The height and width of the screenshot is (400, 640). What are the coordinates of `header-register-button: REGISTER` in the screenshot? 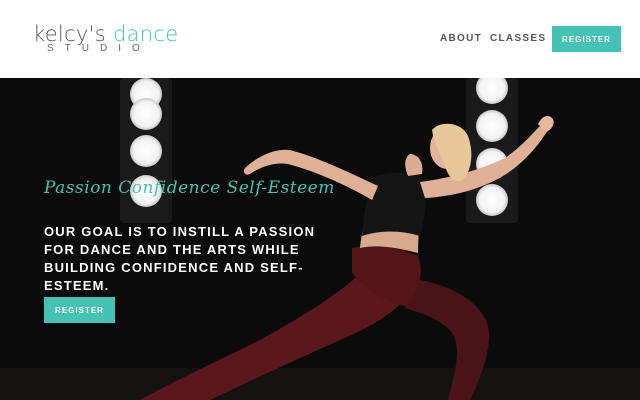 It's located at (586, 39).